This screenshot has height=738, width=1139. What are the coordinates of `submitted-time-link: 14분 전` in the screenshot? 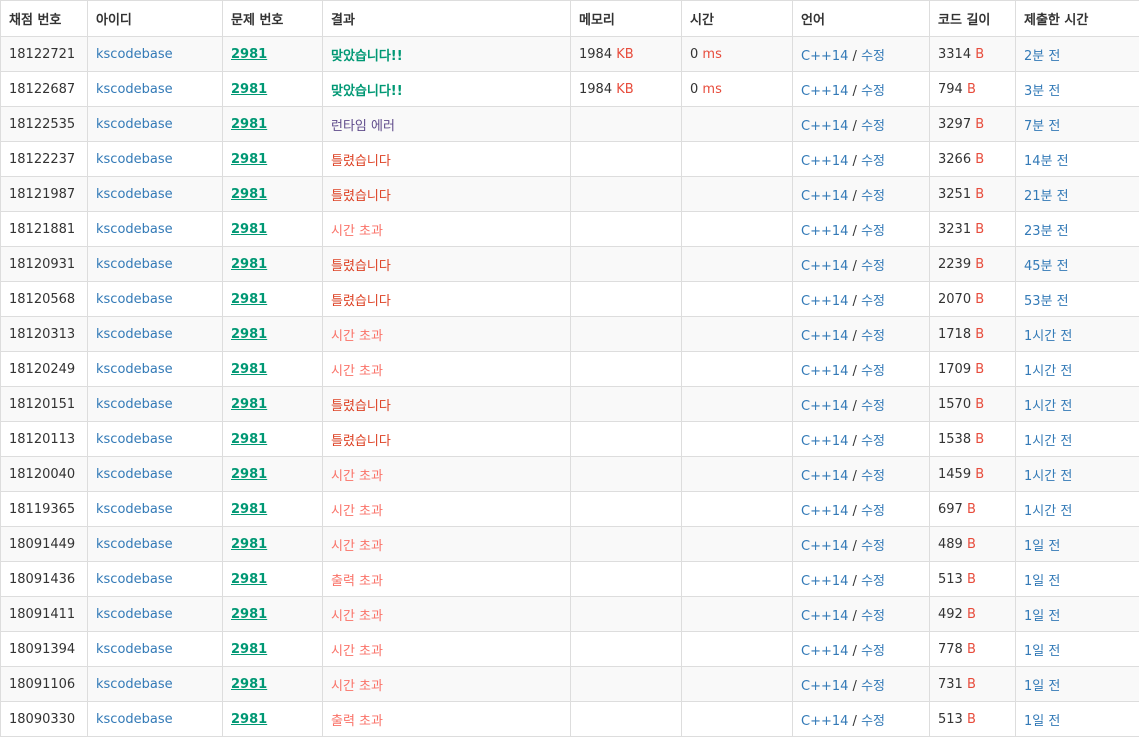 It's located at (1046, 161).